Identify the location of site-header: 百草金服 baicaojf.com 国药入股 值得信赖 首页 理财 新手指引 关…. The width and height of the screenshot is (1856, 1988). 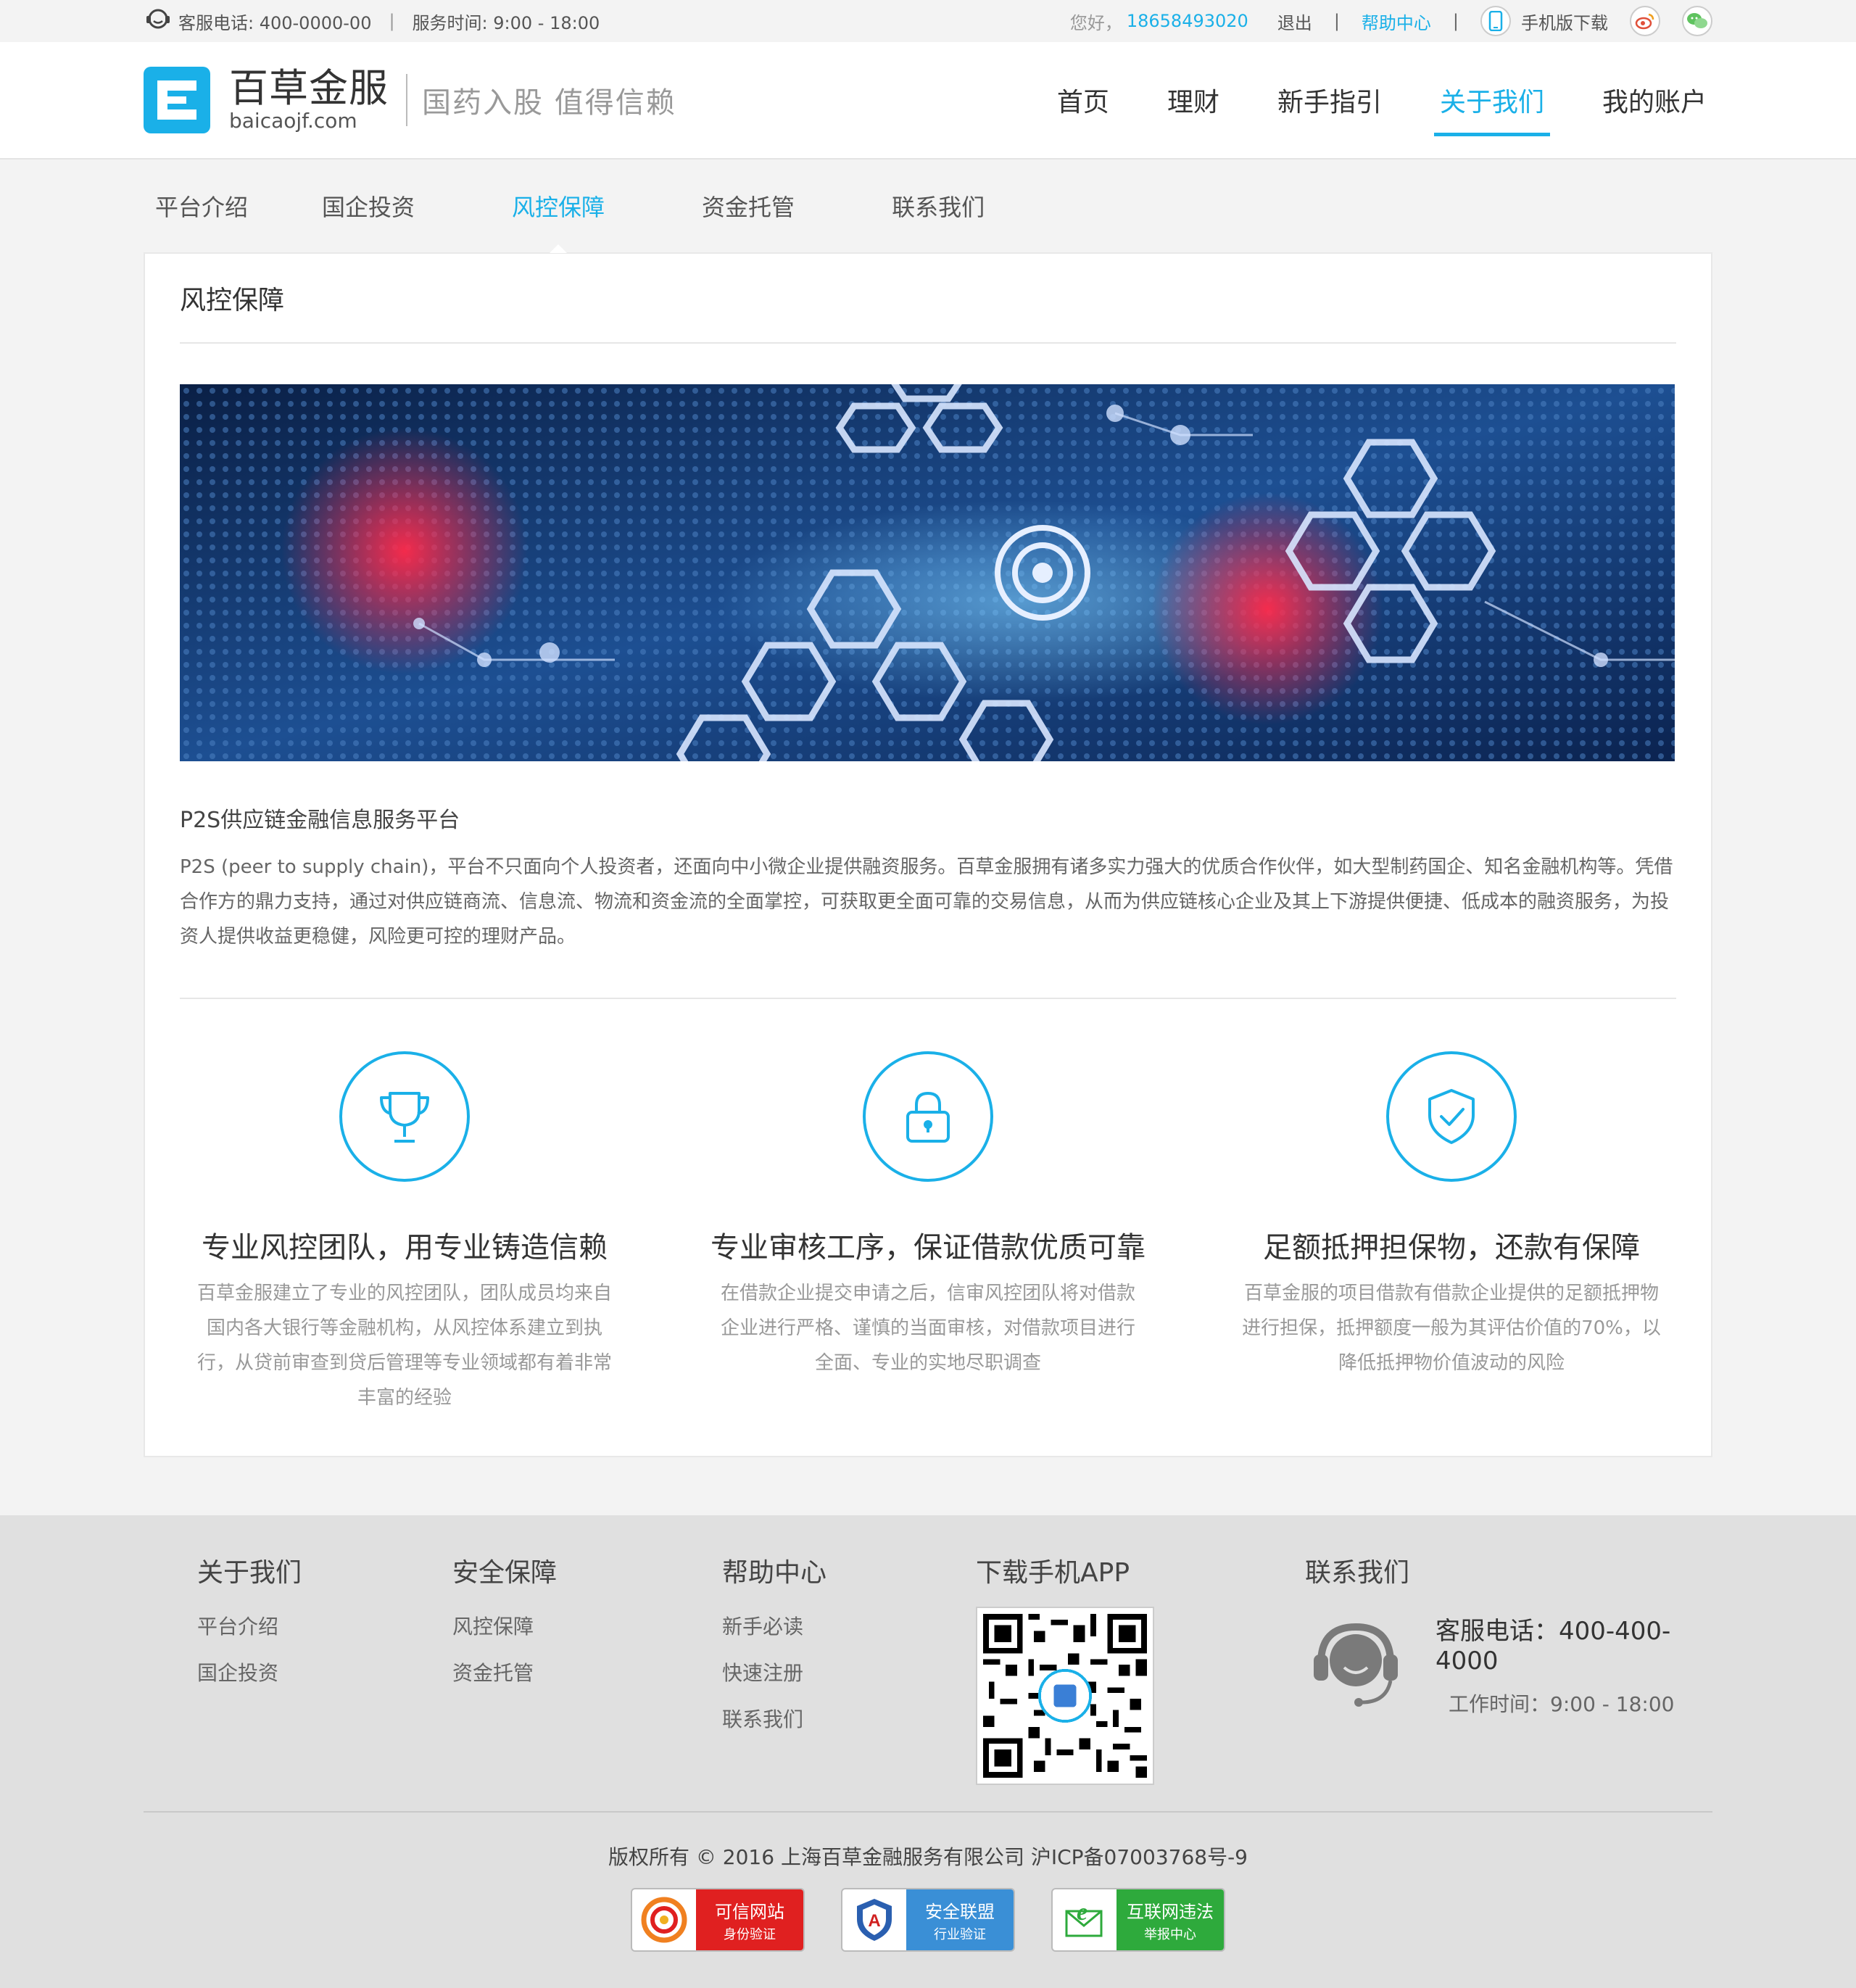
(928, 101).